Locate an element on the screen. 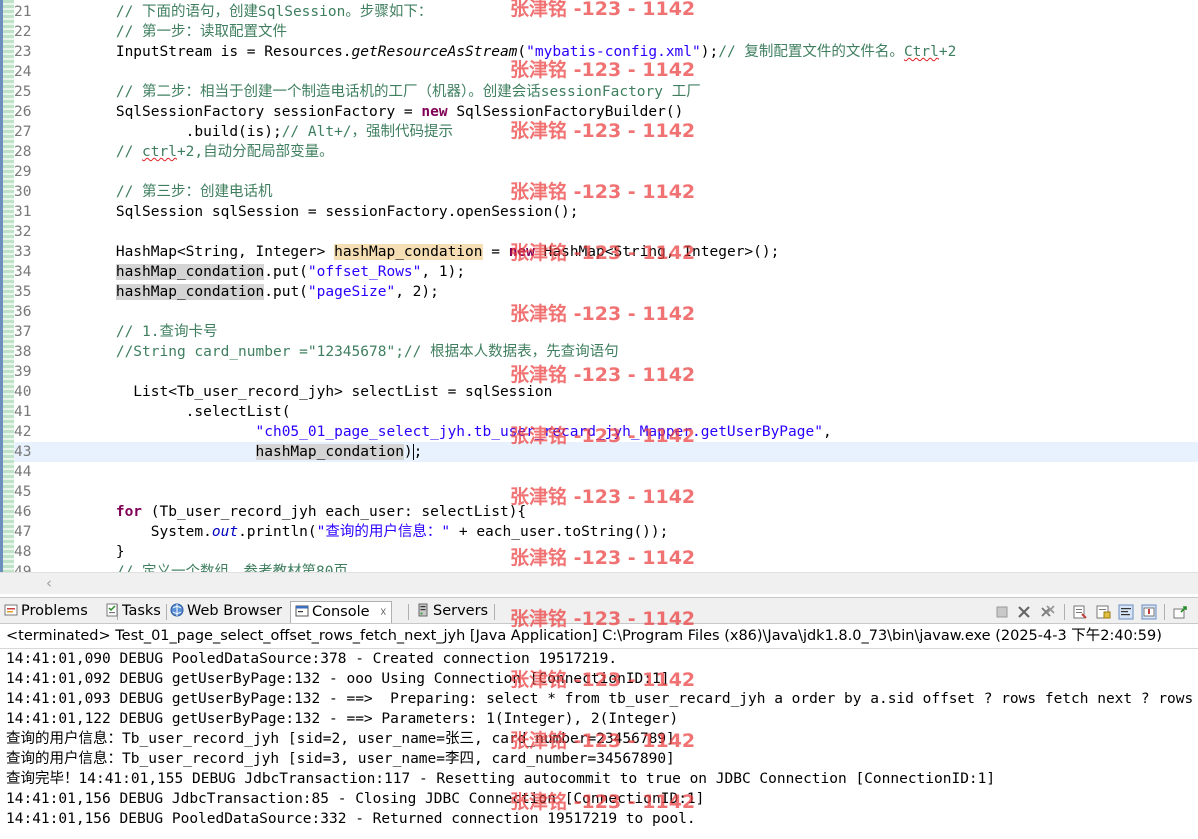 The height and width of the screenshot is (839, 1198). code-token: .println( is located at coordinates (277, 532).